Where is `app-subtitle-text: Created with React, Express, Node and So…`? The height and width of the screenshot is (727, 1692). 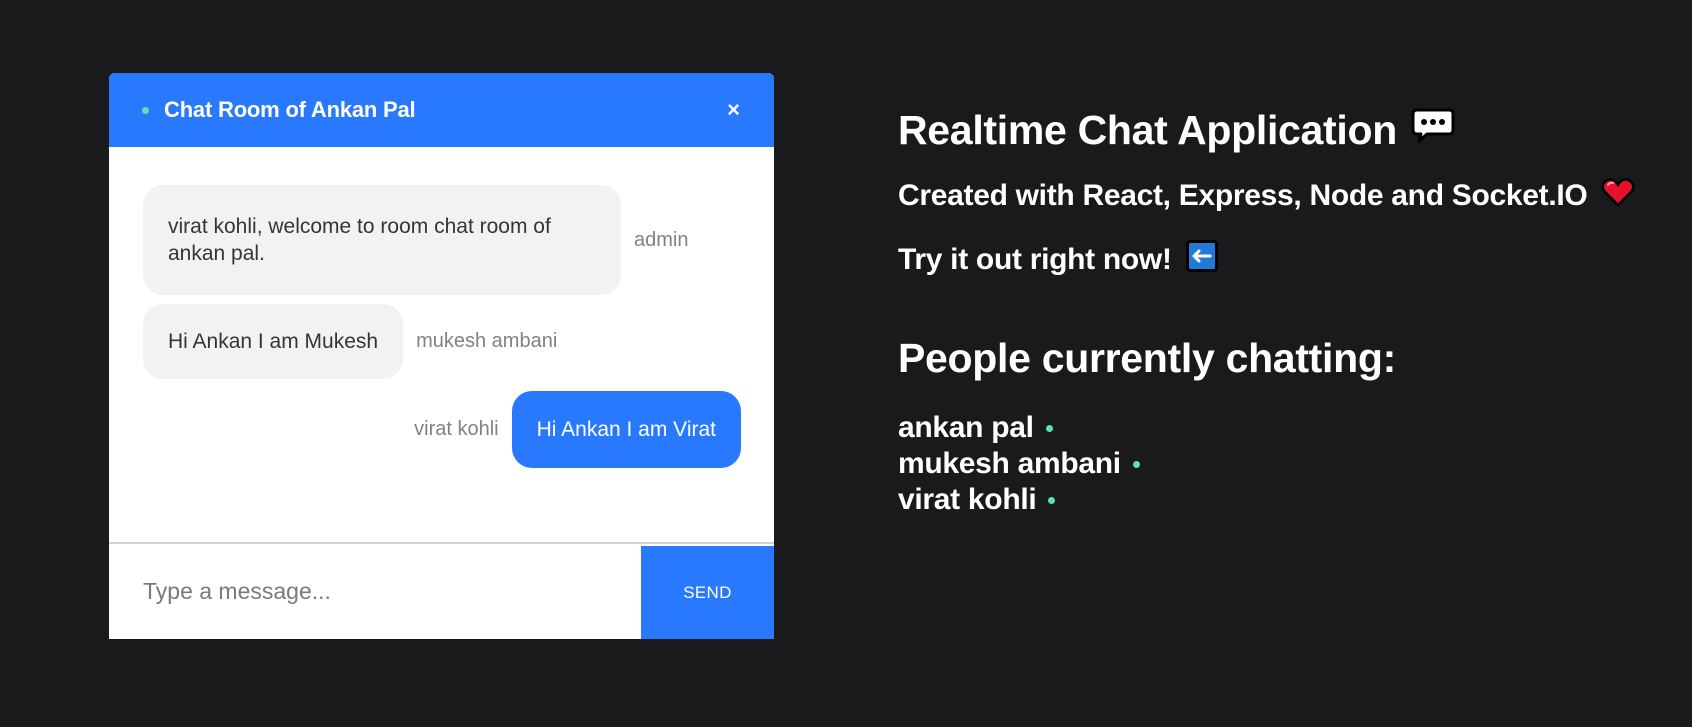
app-subtitle-text: Created with React, Express, Node and So… is located at coordinates (1243, 195).